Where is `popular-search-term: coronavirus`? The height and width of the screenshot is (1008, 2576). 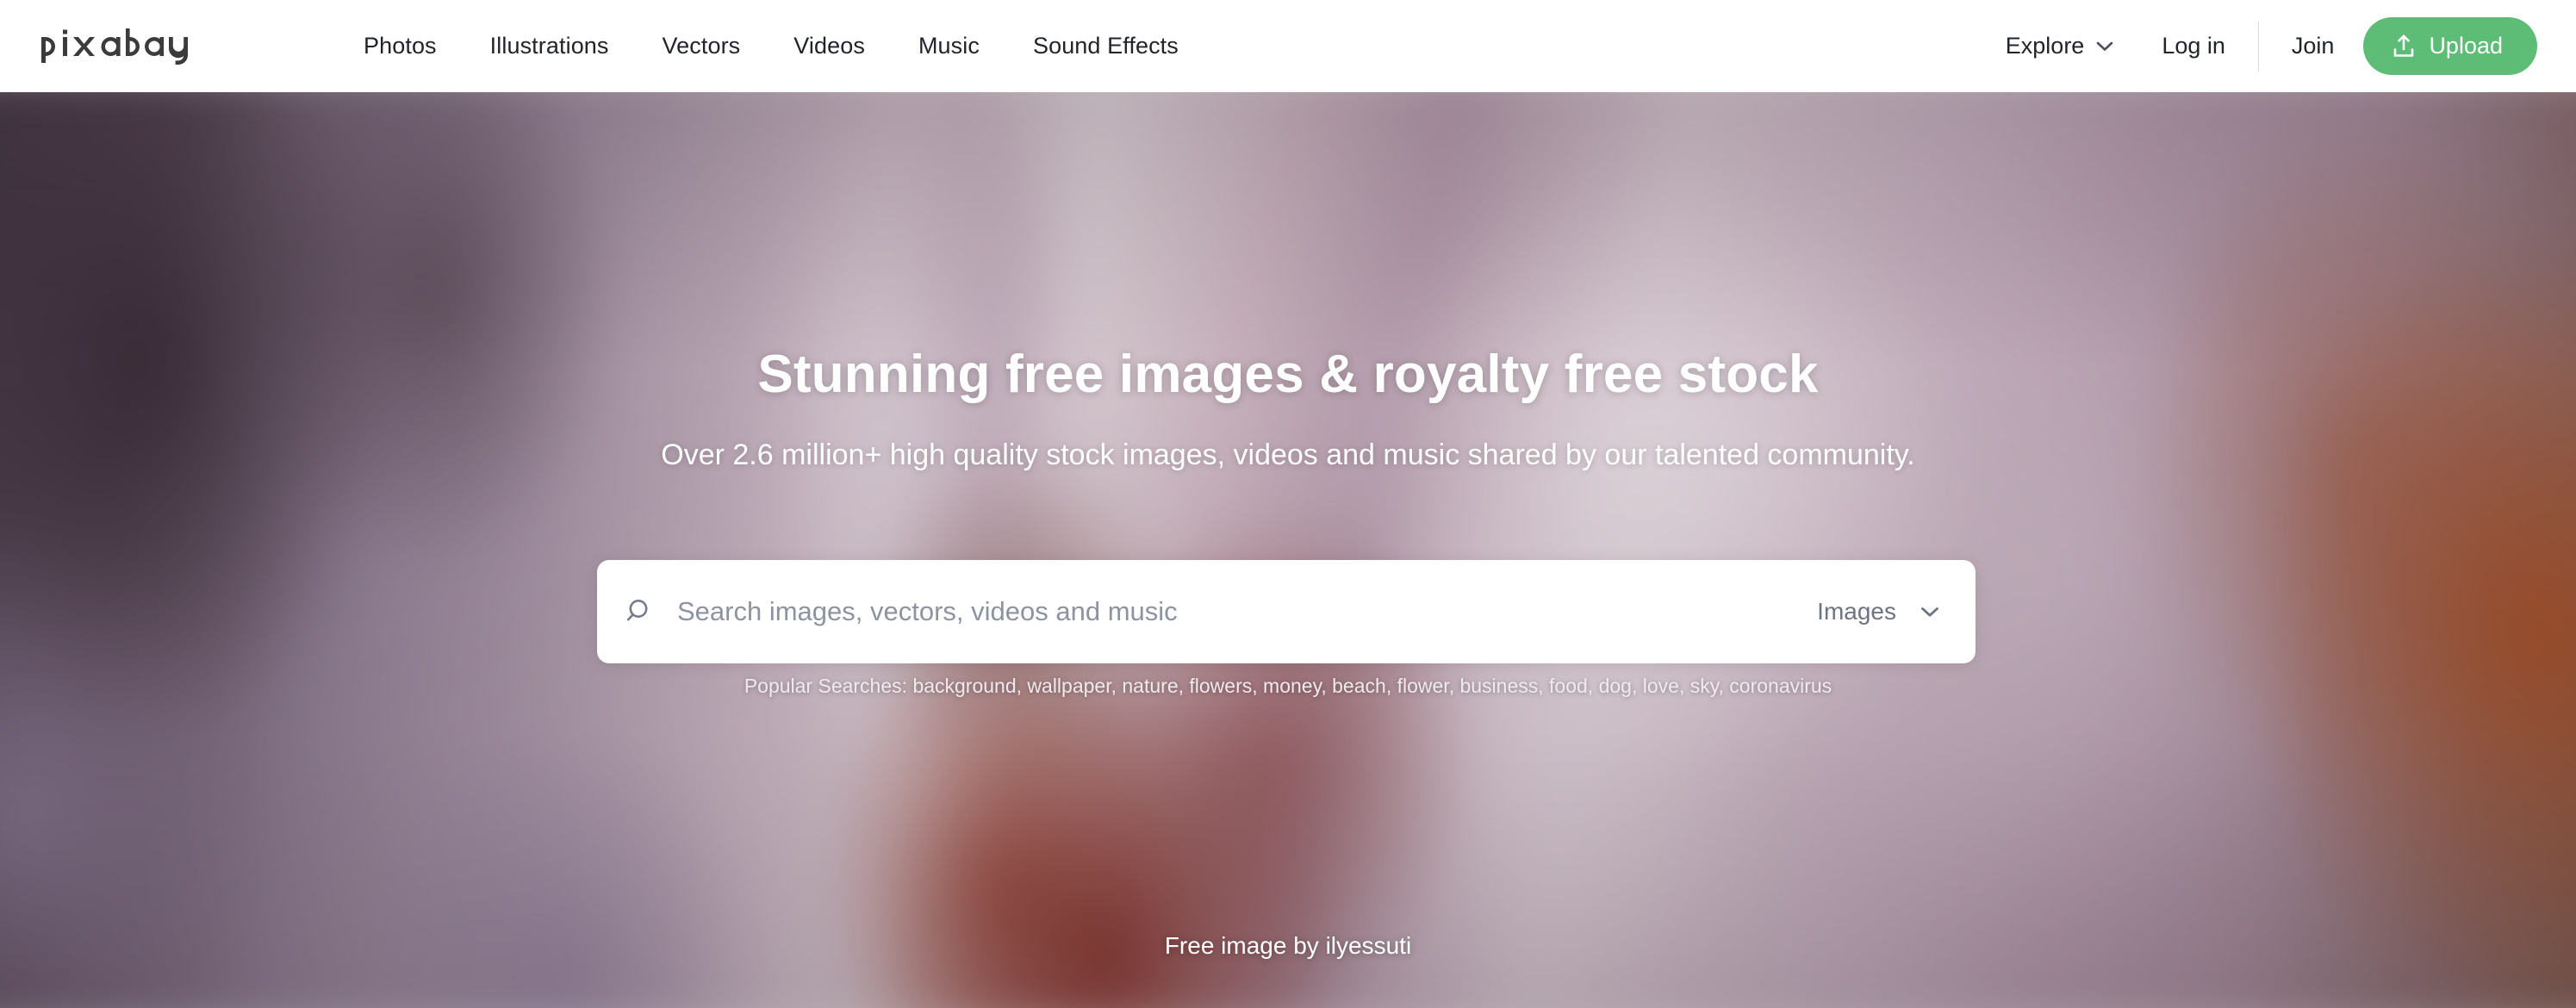
popular-search-term: coronavirus is located at coordinates (1781, 686).